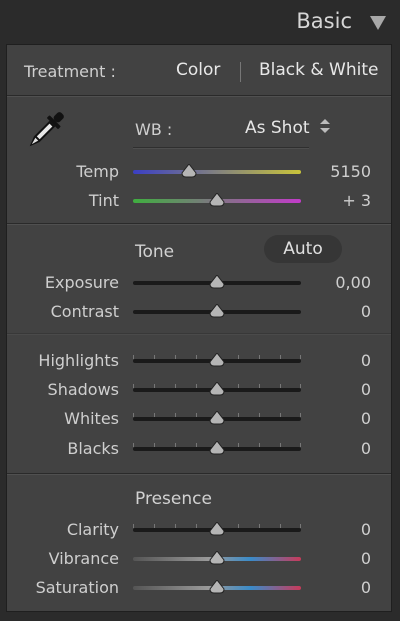  I want to click on vibrance-value: 0, so click(366, 558).